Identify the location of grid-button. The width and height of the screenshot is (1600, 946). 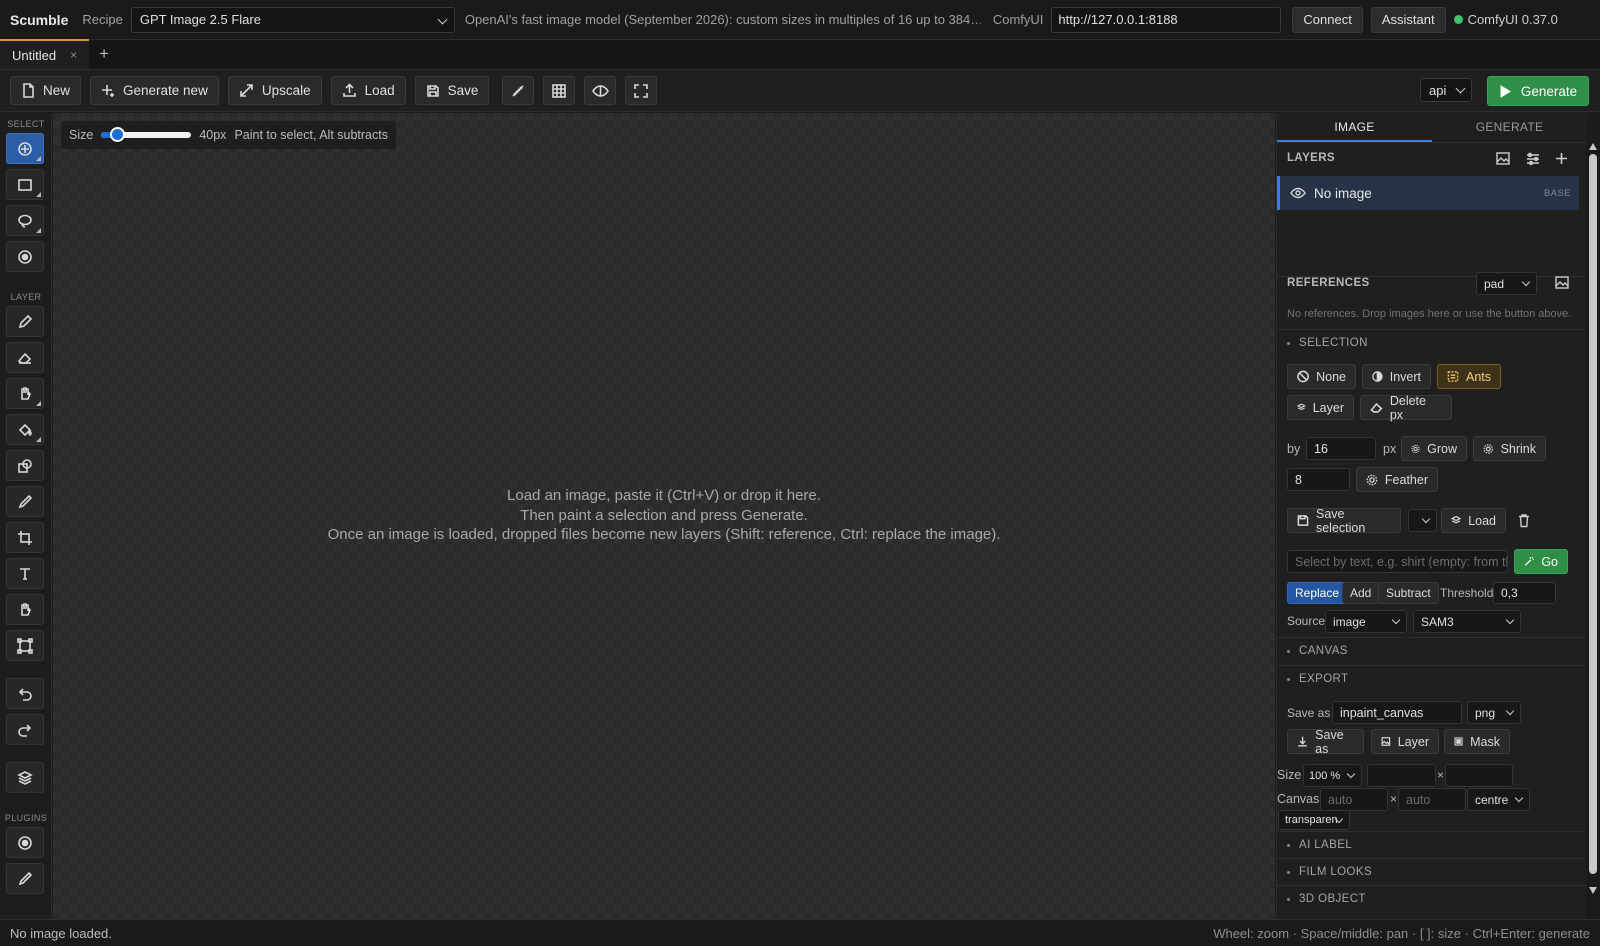
(559, 90).